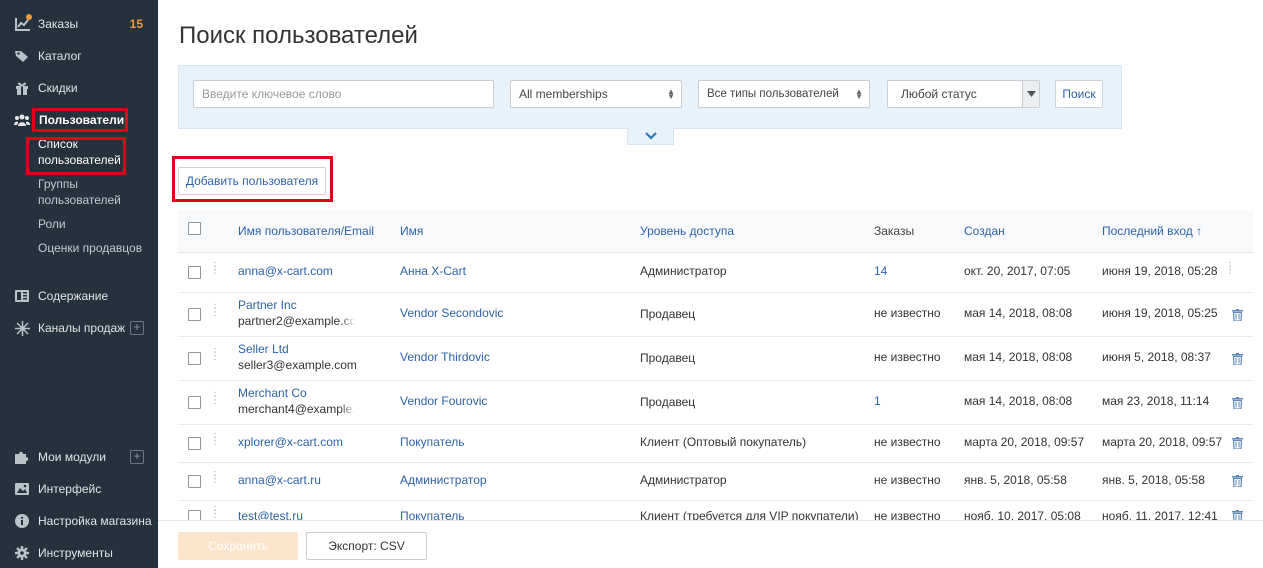  Describe the element at coordinates (285, 271) in the screenshot. I see `user-email-link: anna@x-cart.com` at that location.